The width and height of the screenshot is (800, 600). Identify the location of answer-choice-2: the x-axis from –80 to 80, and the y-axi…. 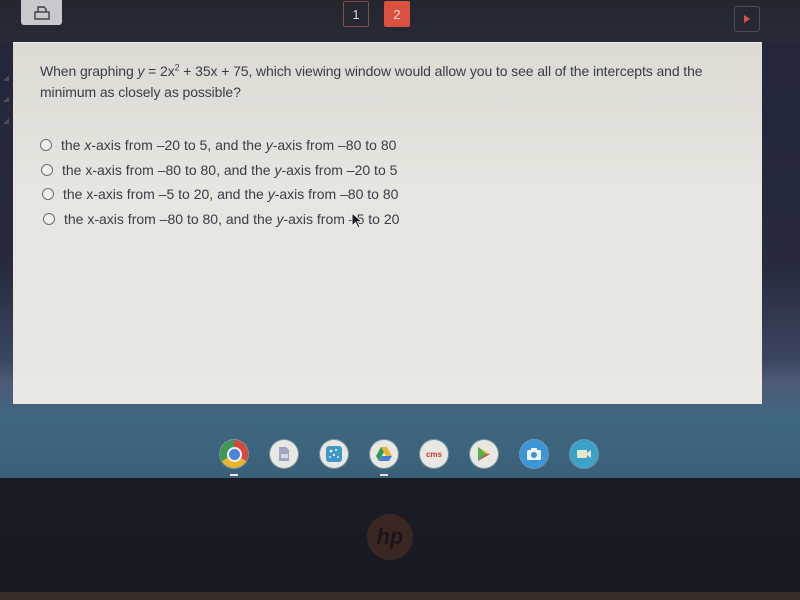
(396, 170).